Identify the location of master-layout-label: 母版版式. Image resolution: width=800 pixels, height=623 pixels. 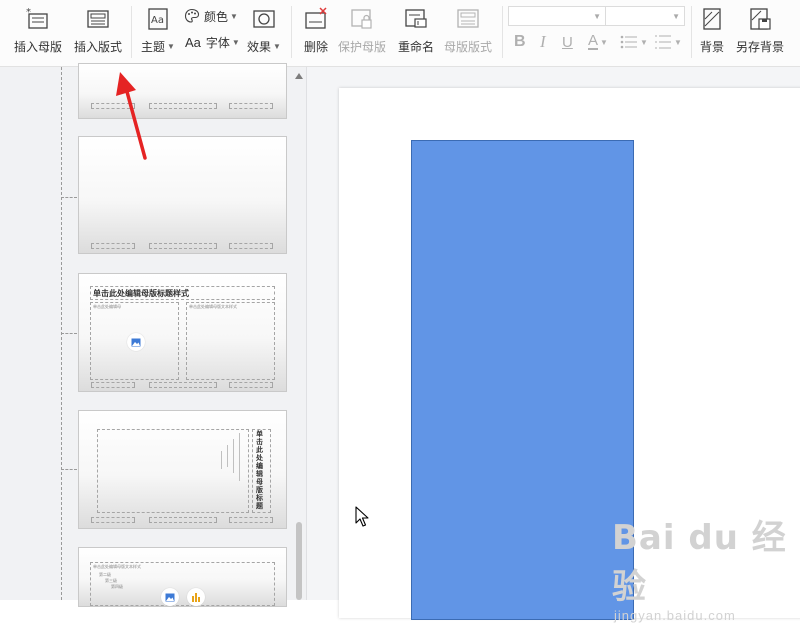
(467, 47).